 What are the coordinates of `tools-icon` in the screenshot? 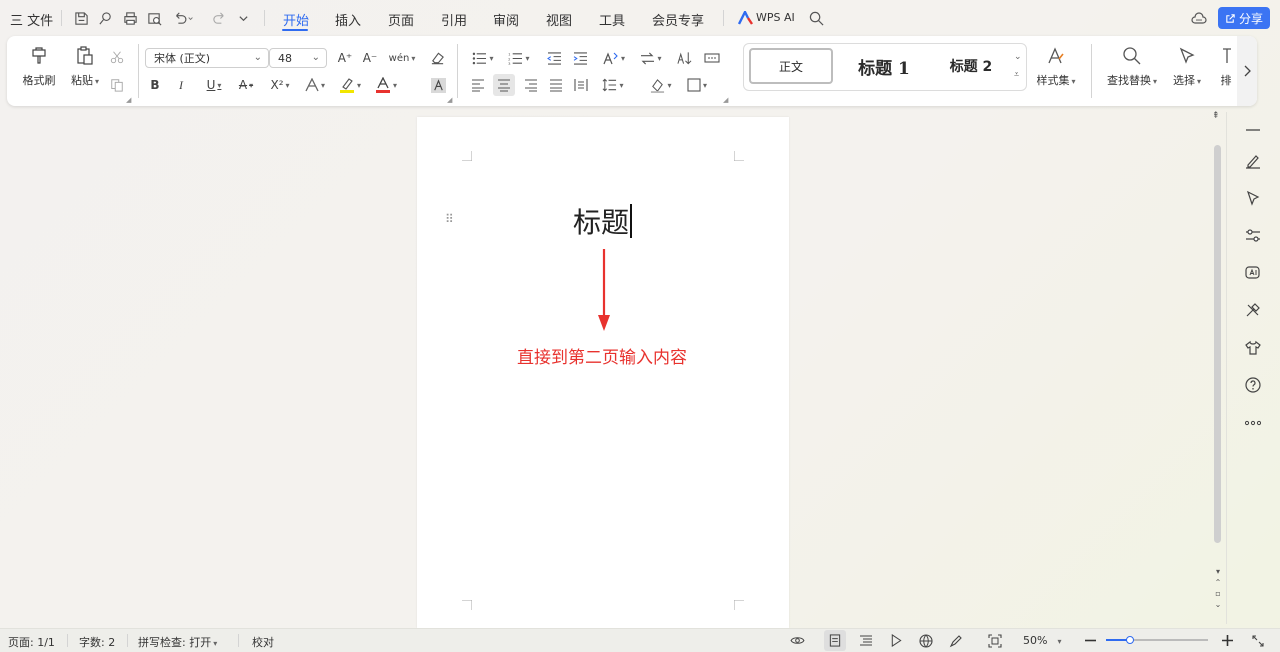 It's located at (1253, 310).